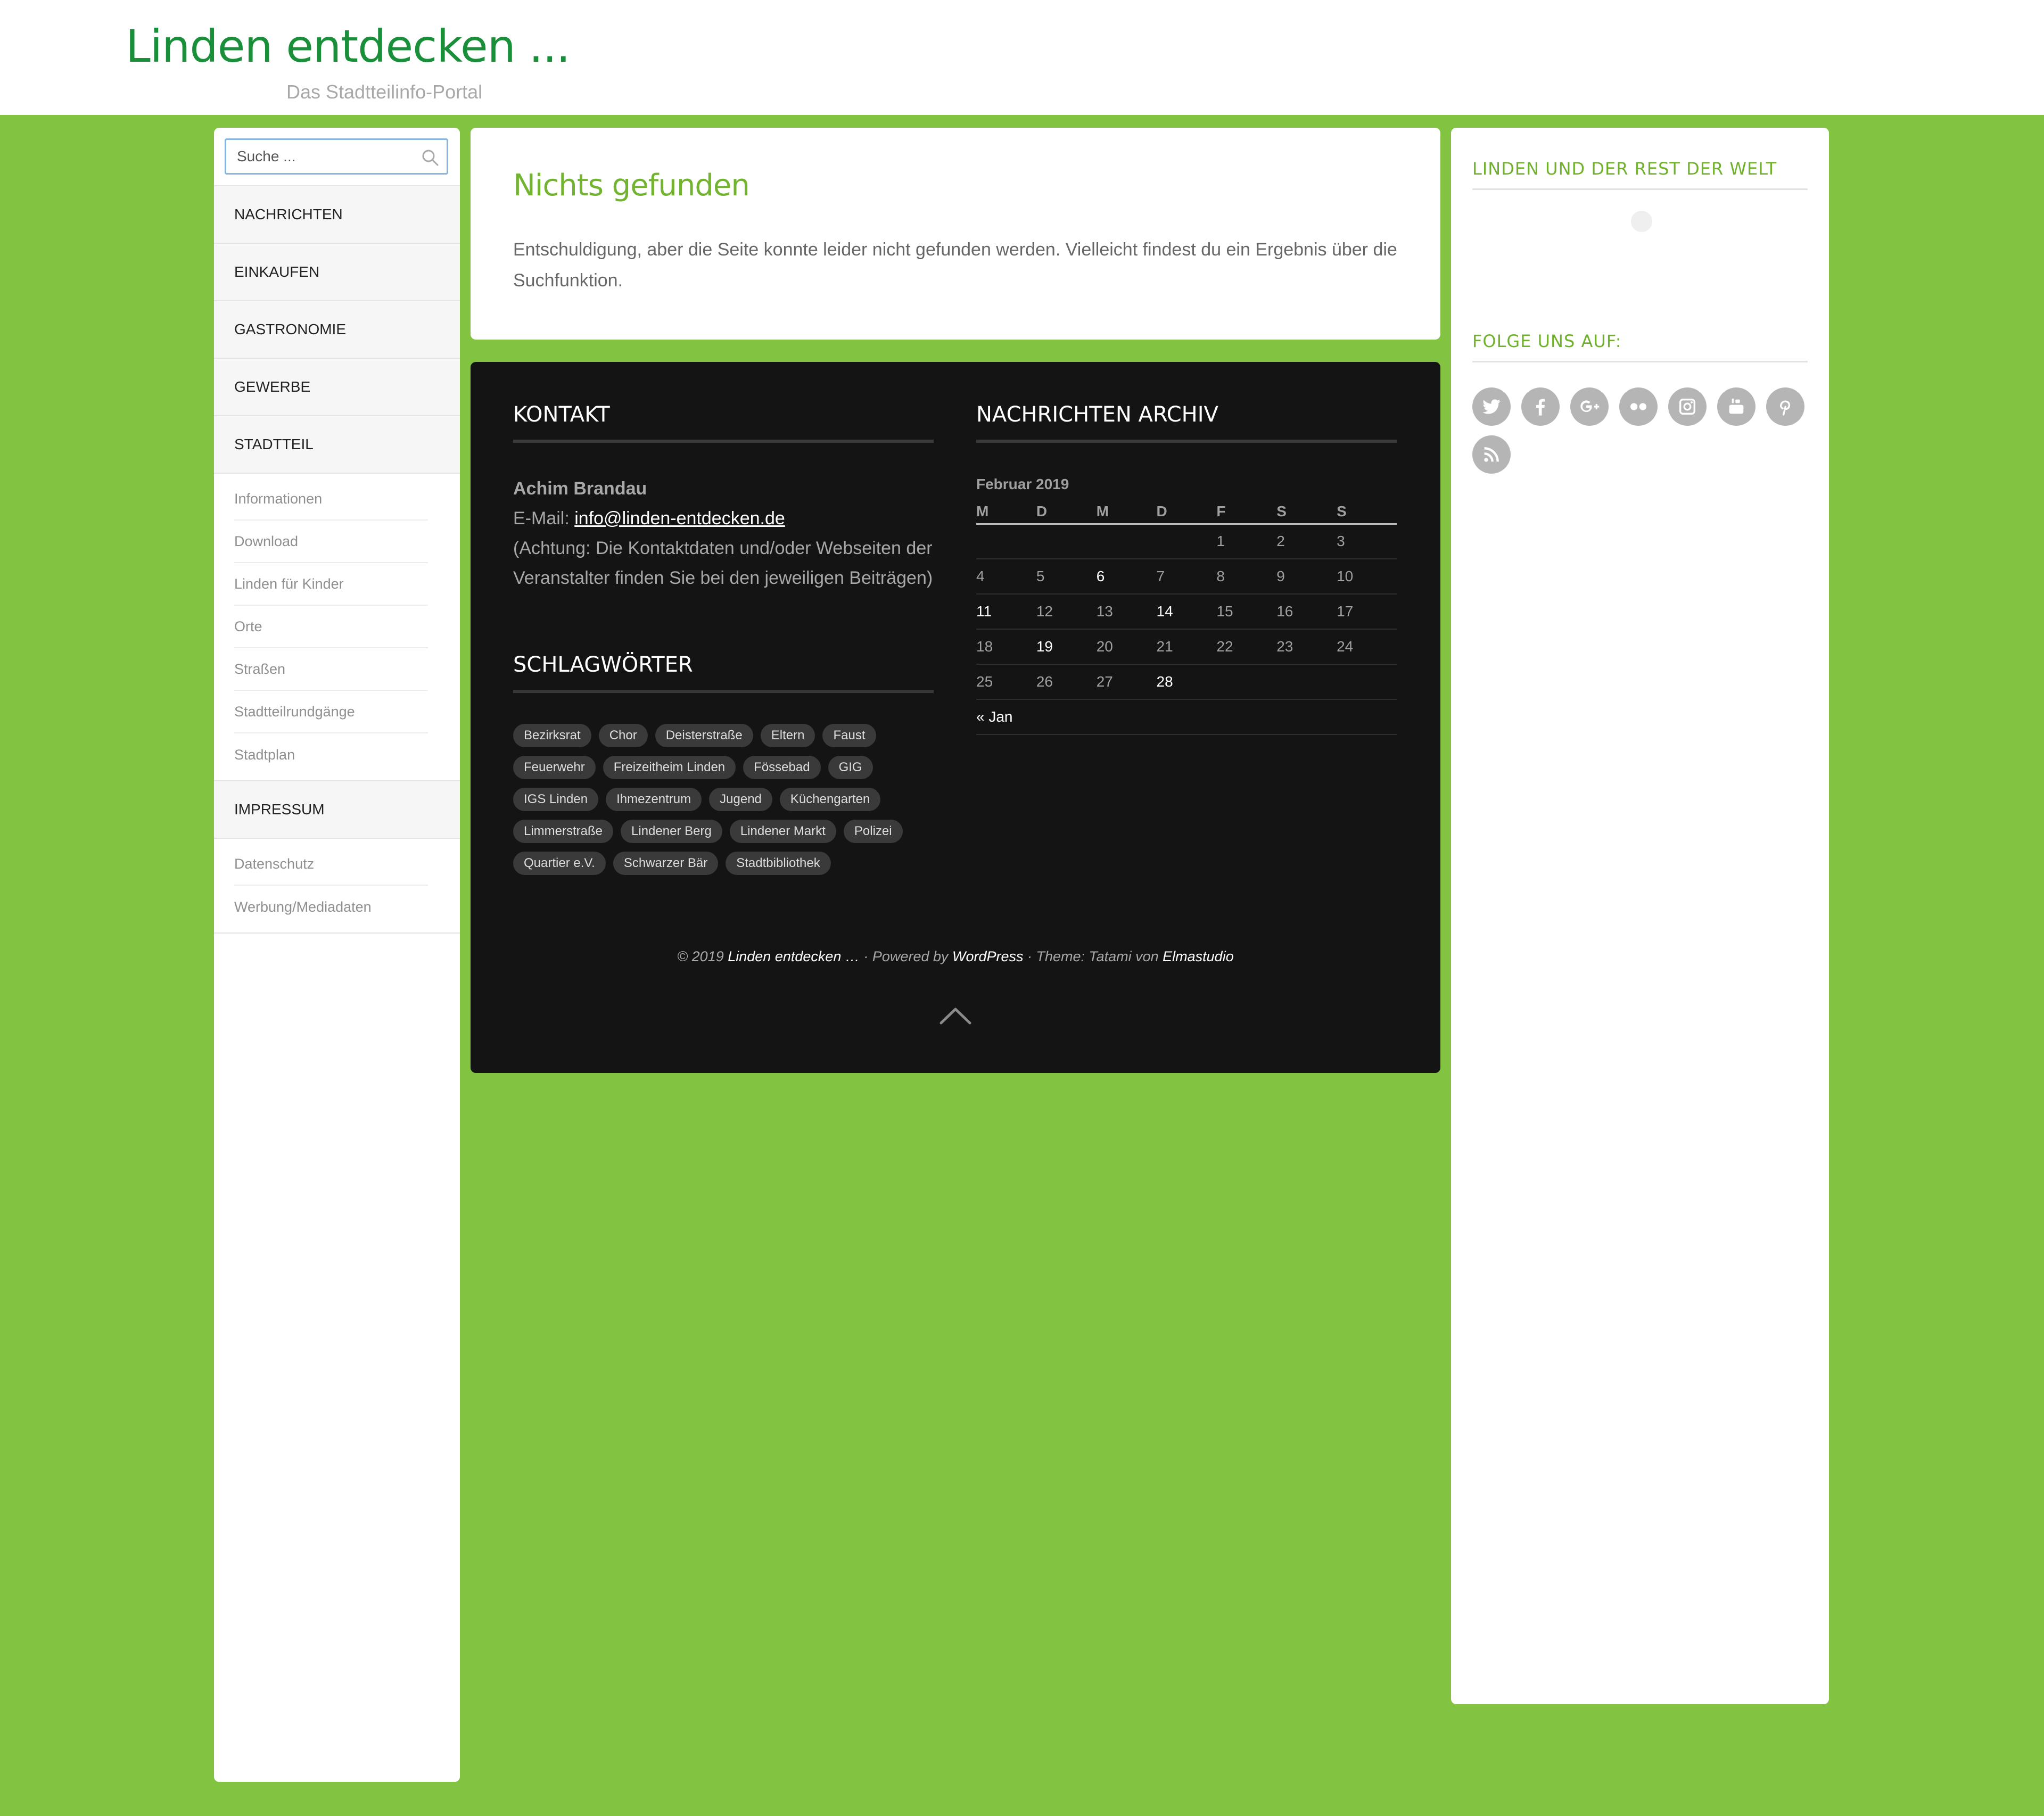  What do you see at coordinates (331, 584) in the screenshot?
I see `nav-subitem-linden-fuer-kinder: Linden für Kinder` at bounding box center [331, 584].